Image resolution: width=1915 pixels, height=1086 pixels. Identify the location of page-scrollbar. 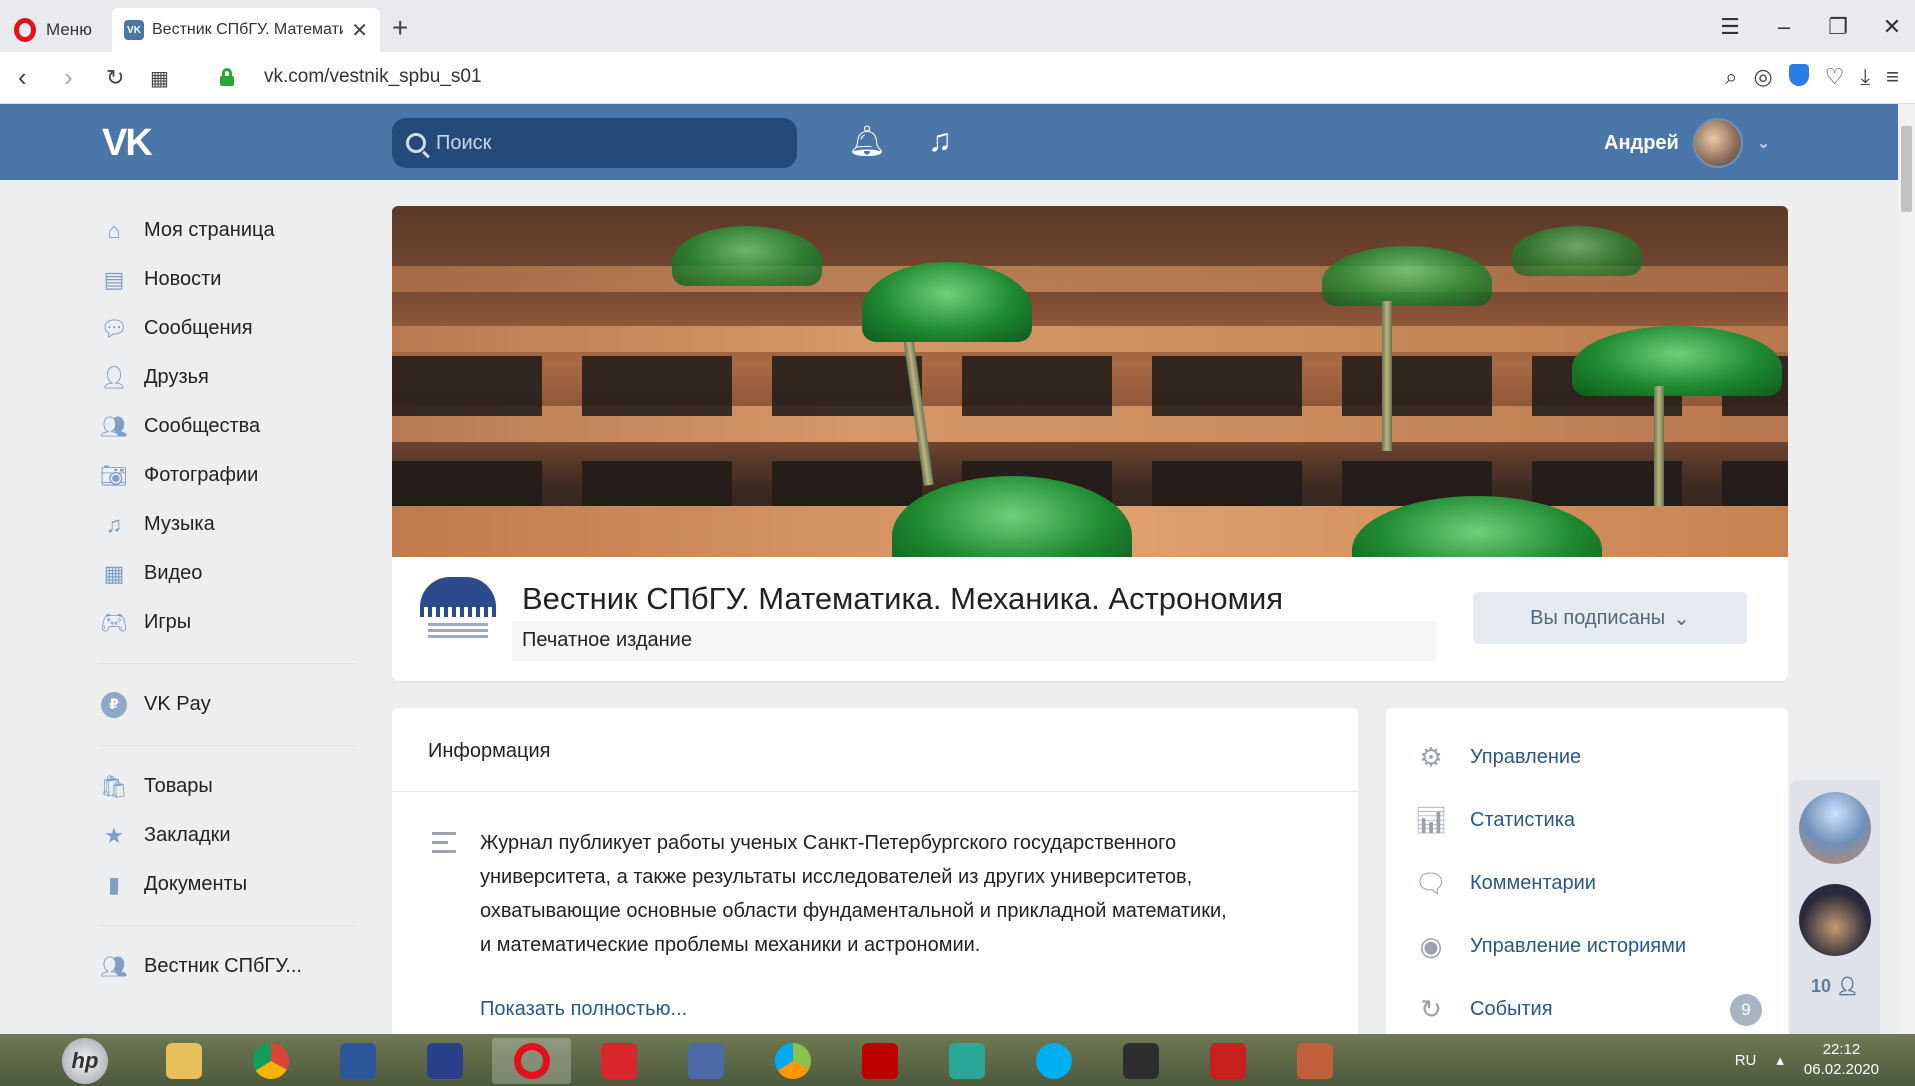
(1906, 569).